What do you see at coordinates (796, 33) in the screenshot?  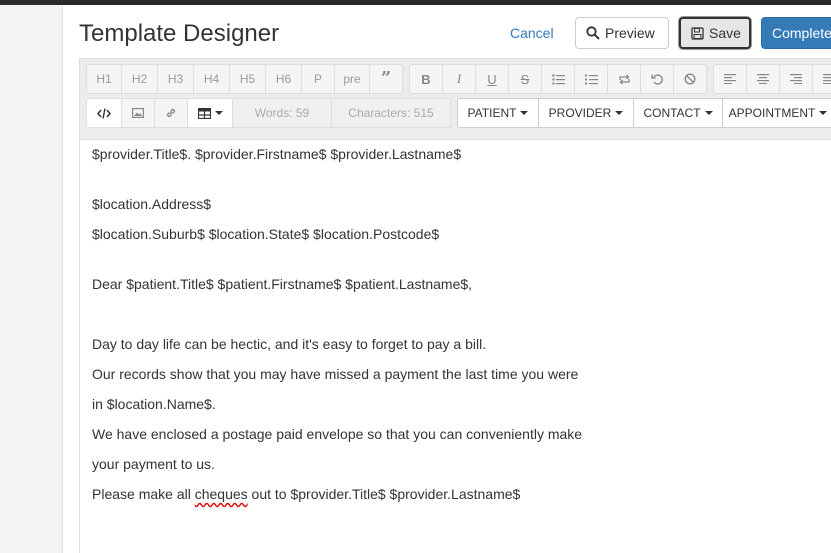 I see `complete-button: Complete` at bounding box center [796, 33].